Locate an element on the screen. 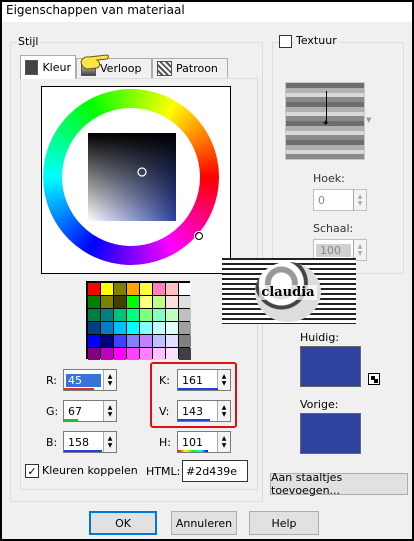  html-value: #2d439e is located at coordinates (210, 471).